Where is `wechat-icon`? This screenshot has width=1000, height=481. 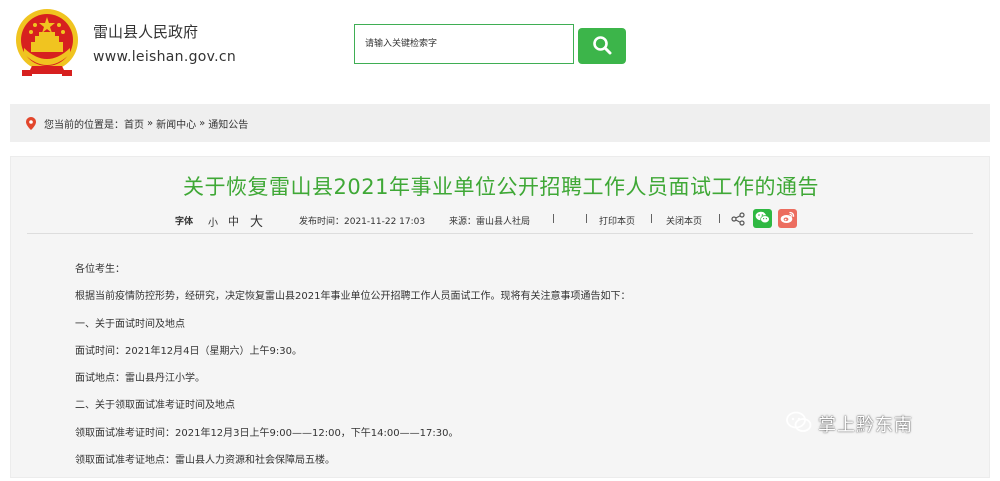
wechat-icon is located at coordinates (762, 219).